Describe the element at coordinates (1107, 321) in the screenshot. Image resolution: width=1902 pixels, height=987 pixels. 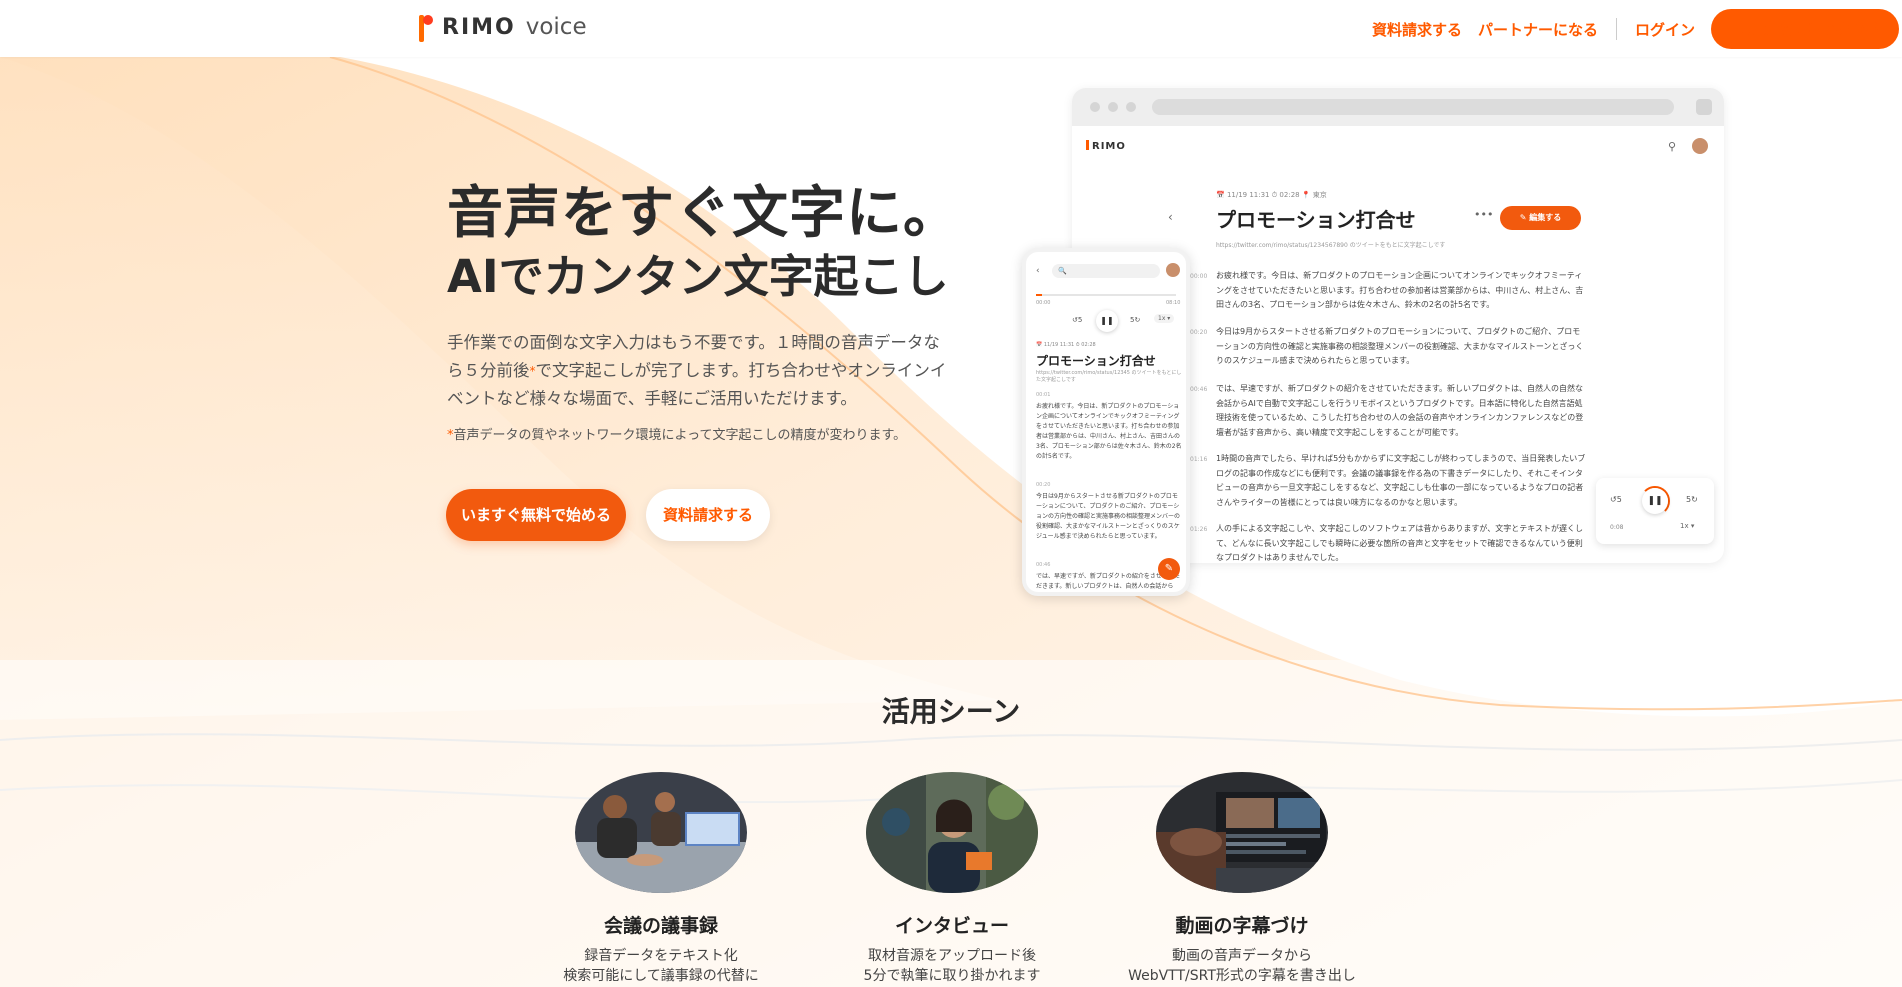
I see `phone-pause-icon: ❚❚` at that location.